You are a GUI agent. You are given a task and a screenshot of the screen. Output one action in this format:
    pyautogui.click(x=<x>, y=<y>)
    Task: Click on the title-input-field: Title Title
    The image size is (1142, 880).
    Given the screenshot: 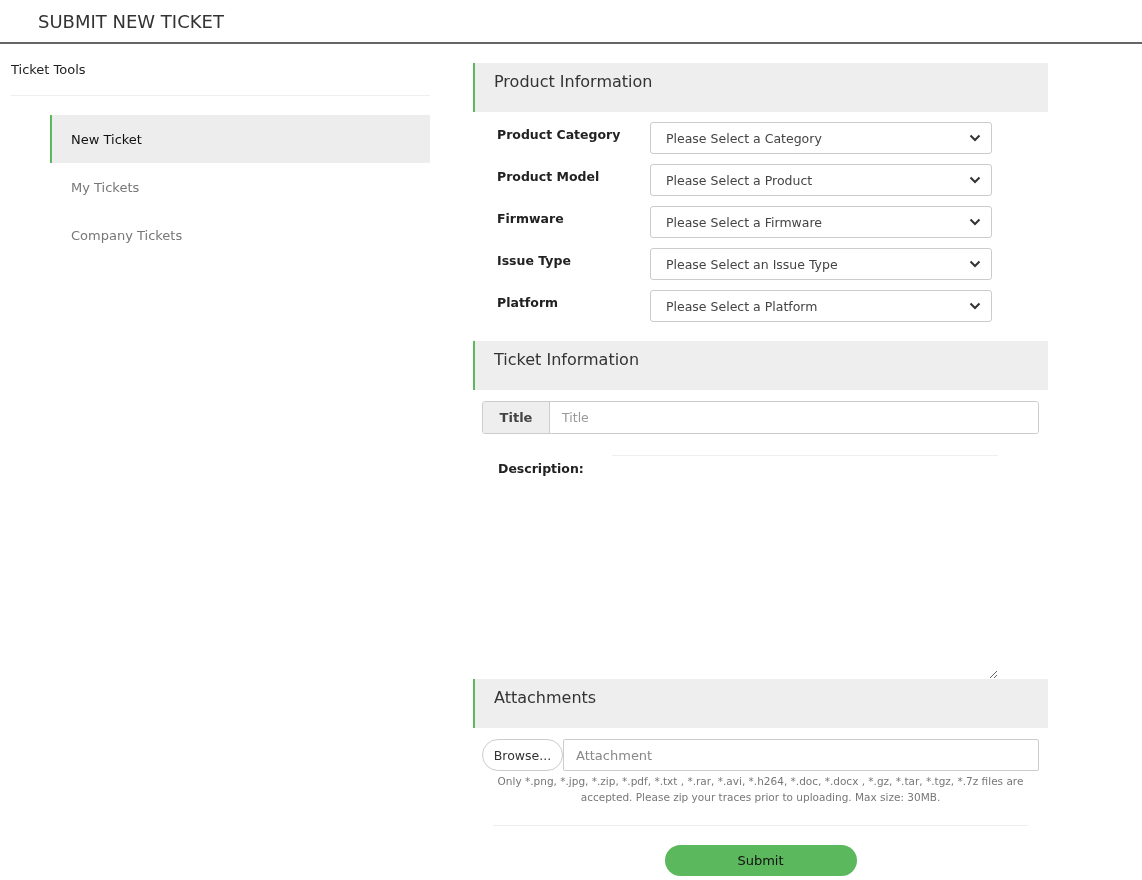 What is the action you would take?
    pyautogui.click(x=760, y=417)
    